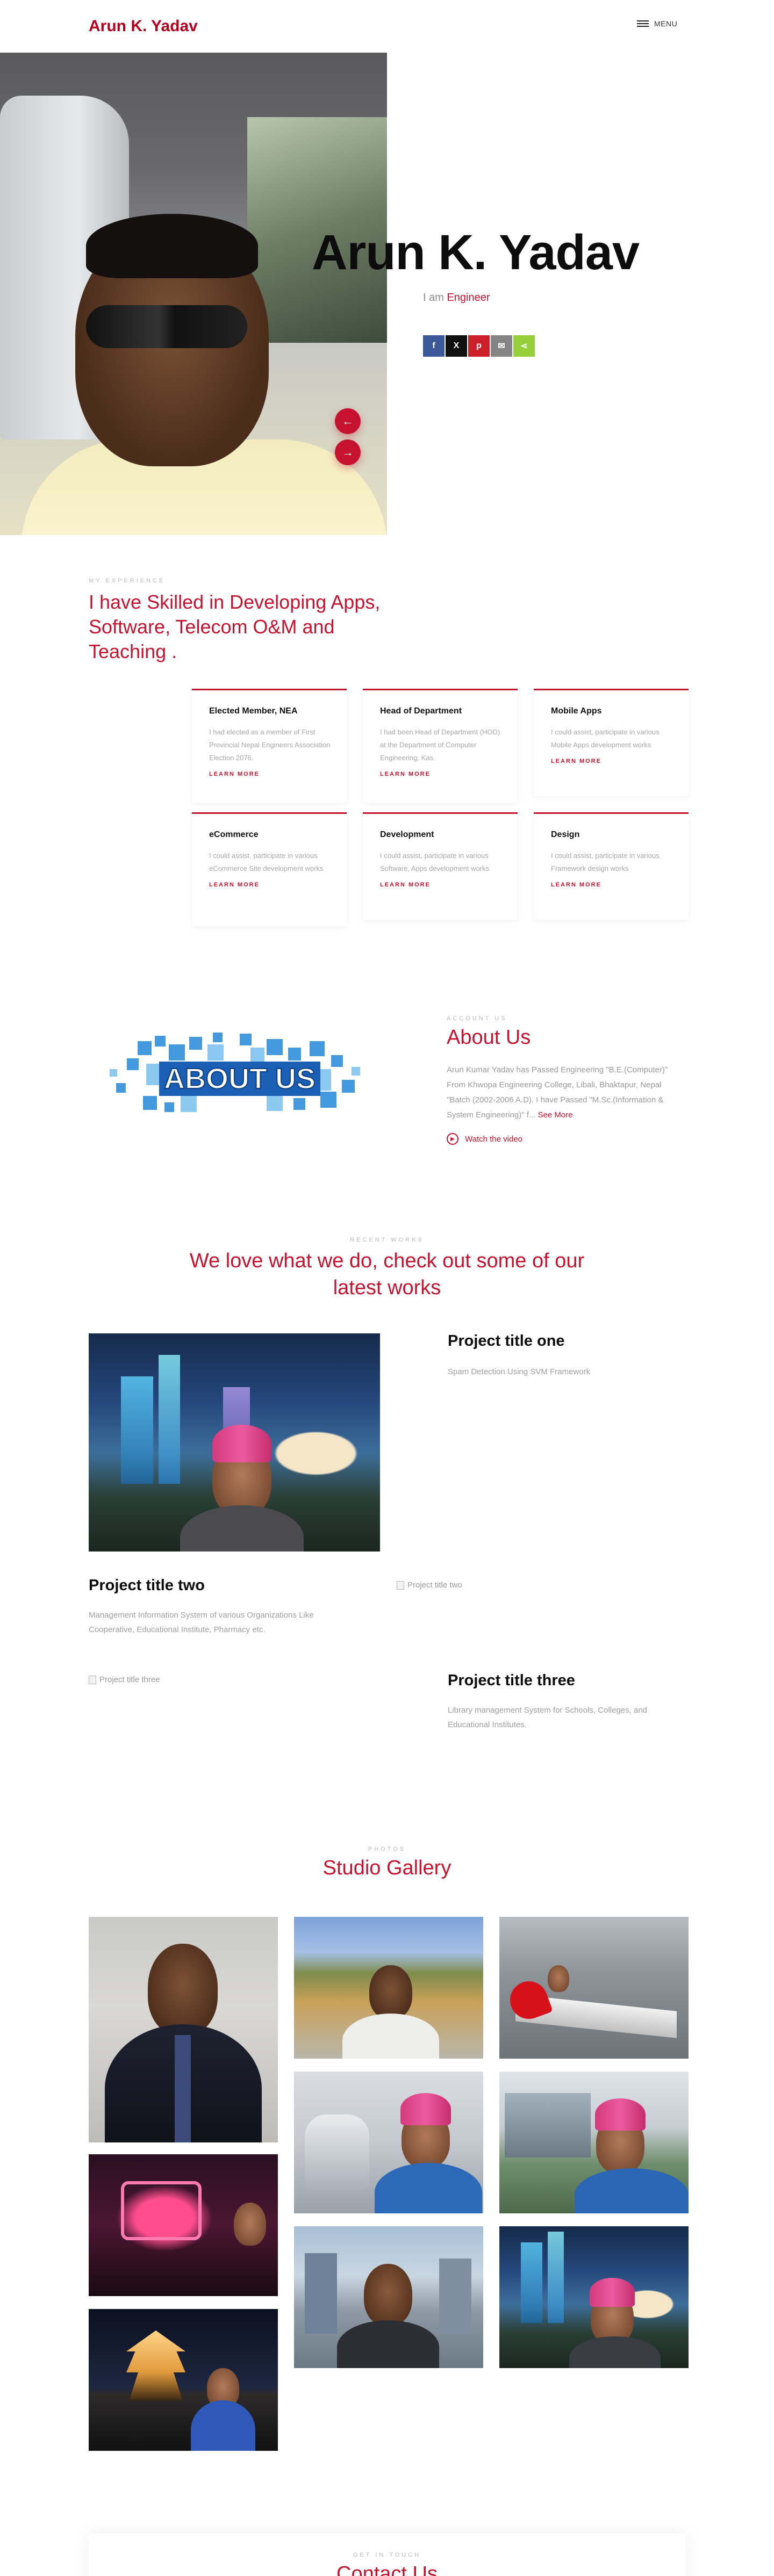 This screenshot has width=774, height=2576. What do you see at coordinates (493, 1139) in the screenshot?
I see `watch-video-label: Watch the video` at bounding box center [493, 1139].